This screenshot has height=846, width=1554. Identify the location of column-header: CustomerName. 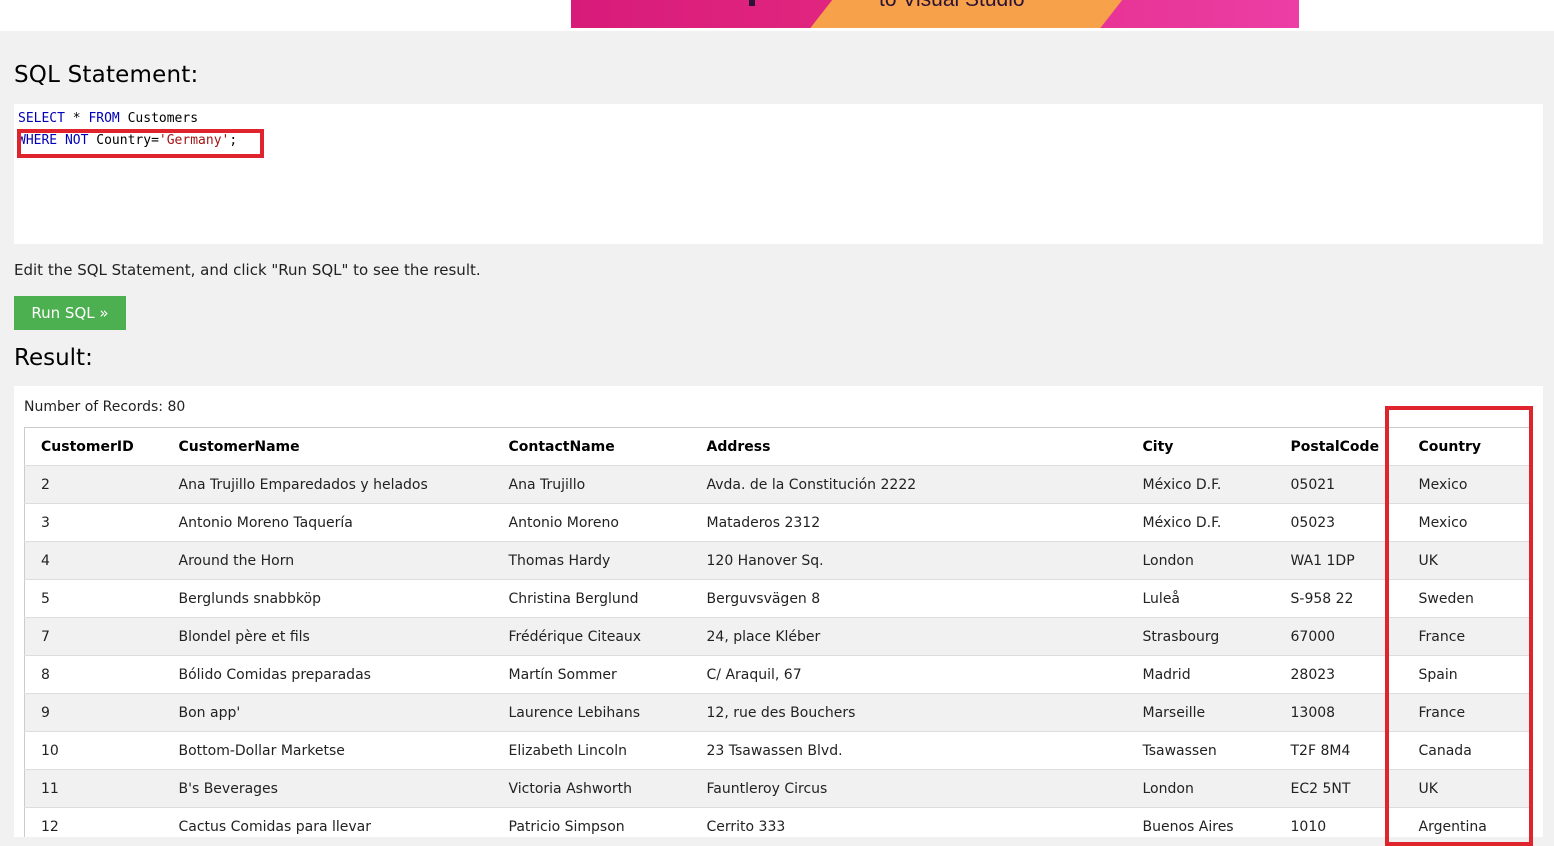
(239, 446).